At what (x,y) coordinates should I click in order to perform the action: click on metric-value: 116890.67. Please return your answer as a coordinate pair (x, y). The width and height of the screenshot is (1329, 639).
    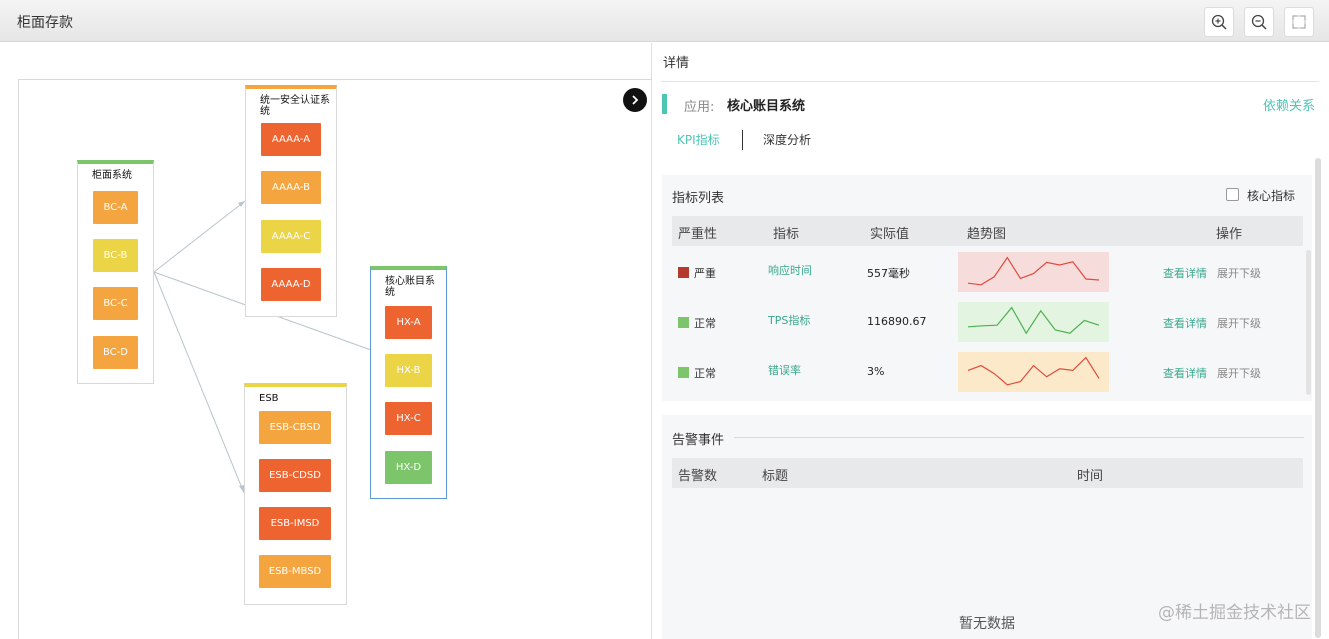
    Looking at the image, I should click on (897, 321).